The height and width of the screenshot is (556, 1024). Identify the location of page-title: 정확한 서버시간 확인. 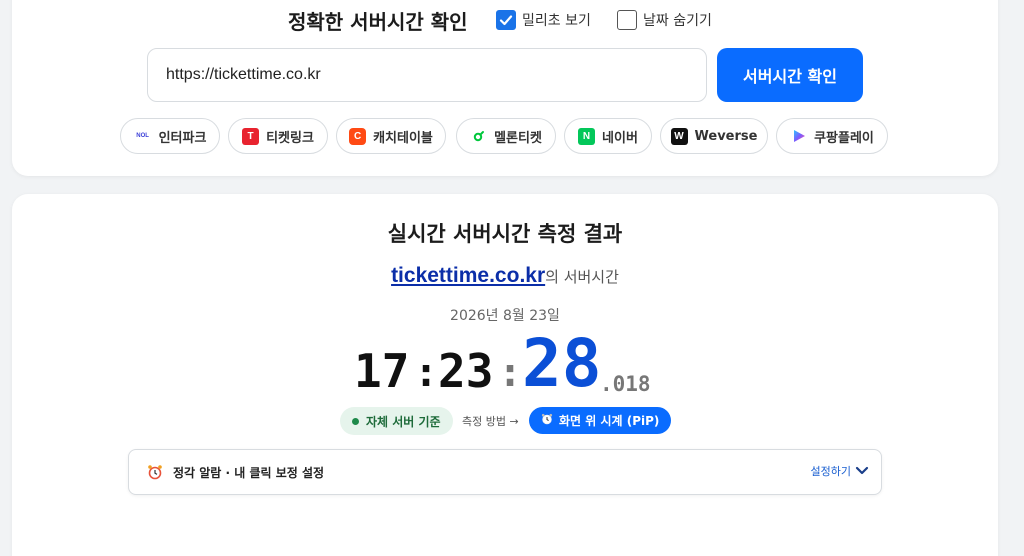
(378, 22).